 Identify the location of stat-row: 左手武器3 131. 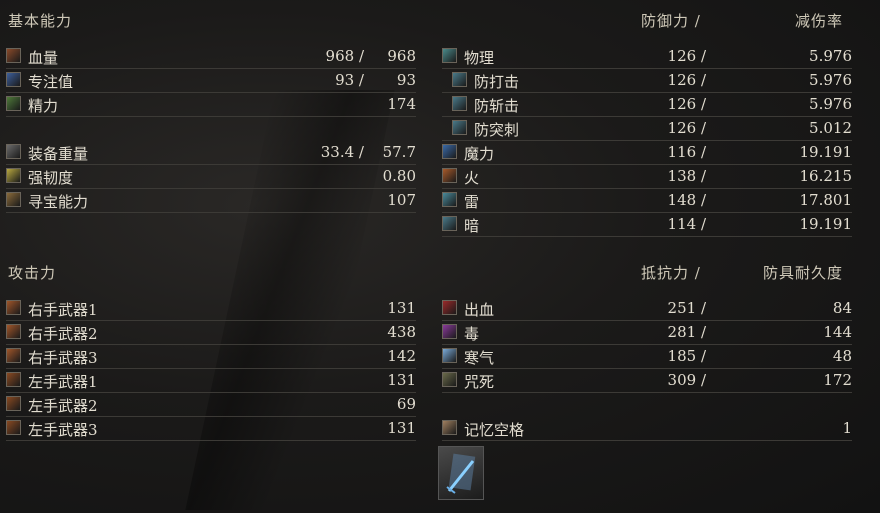
(211, 429).